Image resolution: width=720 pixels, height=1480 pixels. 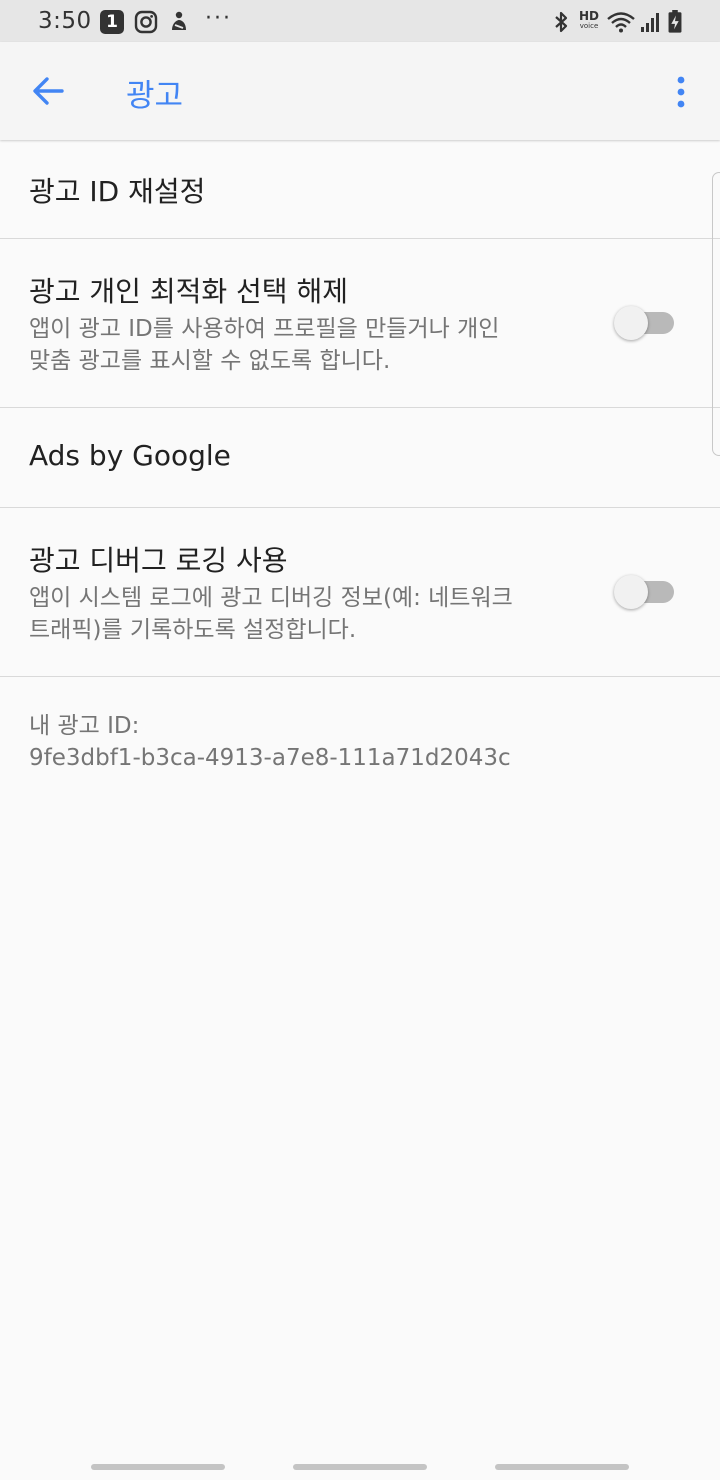 I want to click on opt-out-toggle, so click(x=646, y=323).